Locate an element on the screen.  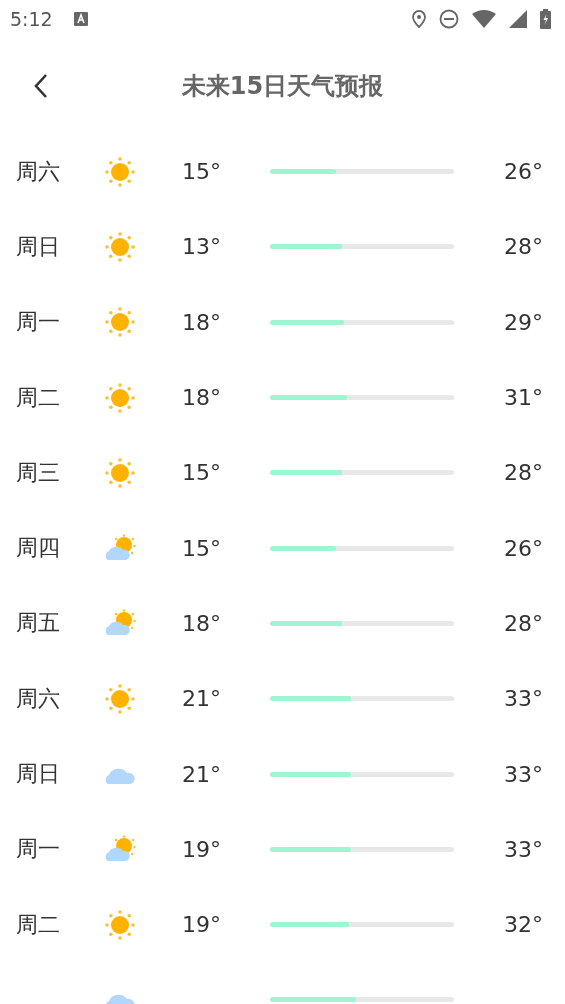
high-temperature: 31° is located at coordinates (523, 398).